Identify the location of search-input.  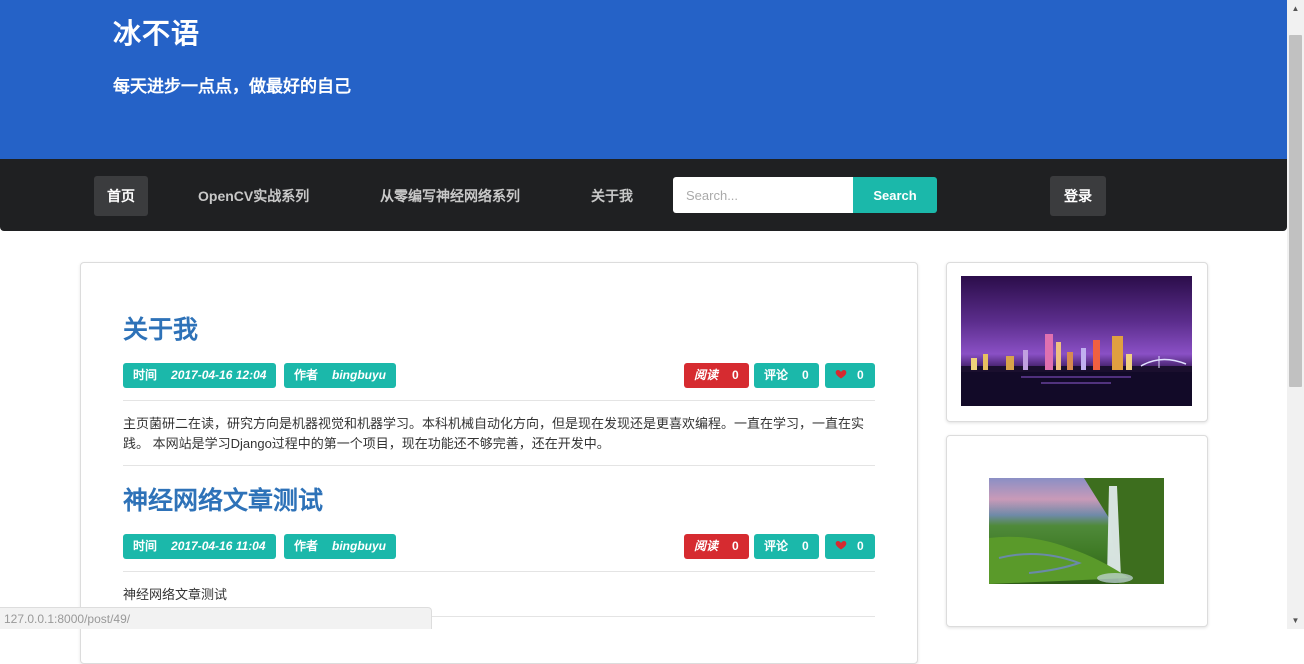
(763, 195).